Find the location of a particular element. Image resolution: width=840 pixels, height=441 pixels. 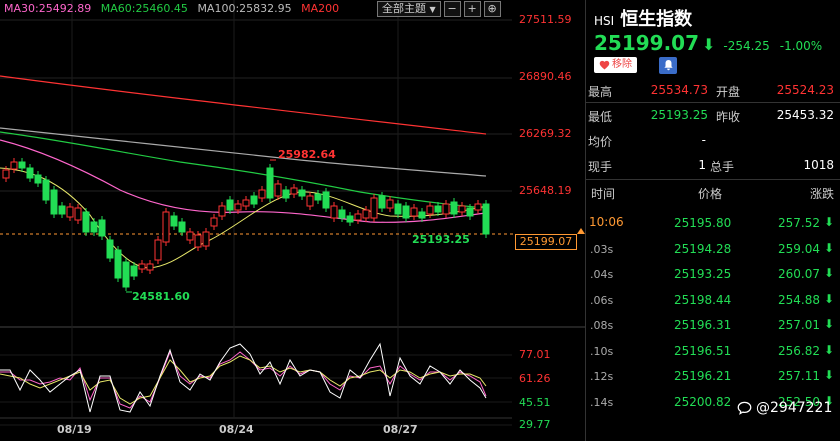

tick-row: .06s 25198.44 254.88 ⬇ is located at coordinates (713, 301).